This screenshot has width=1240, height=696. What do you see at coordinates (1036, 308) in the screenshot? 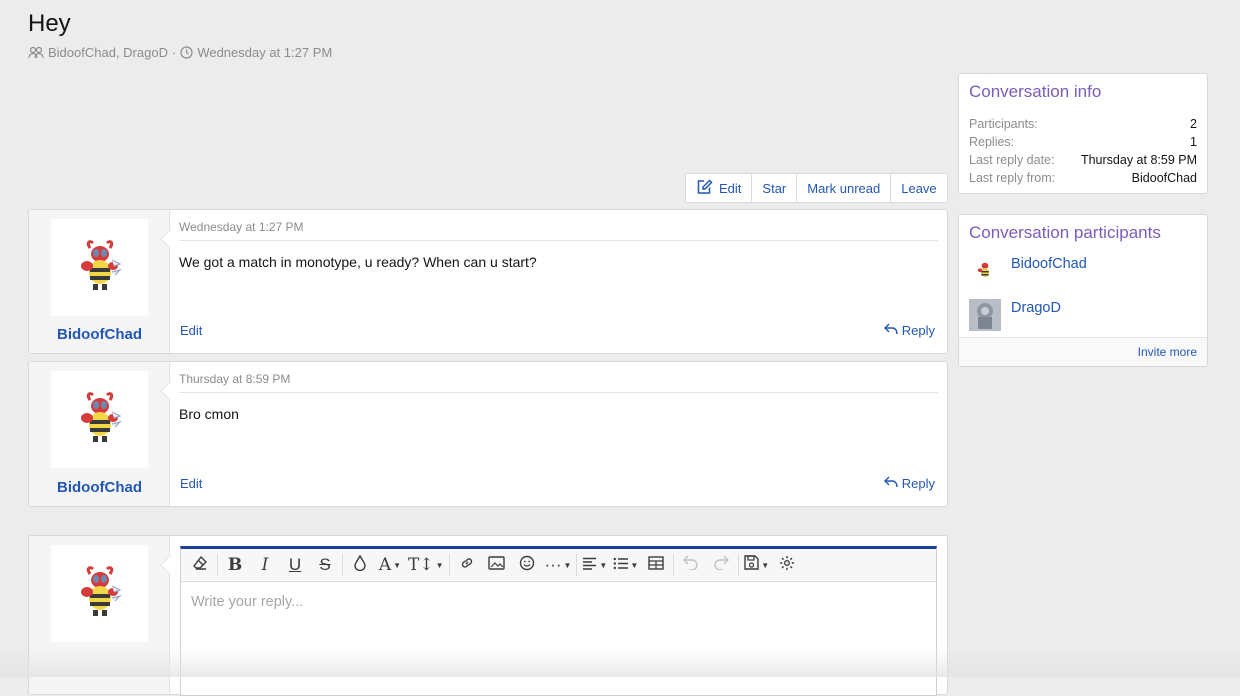
I see `participant-name: DragoD` at bounding box center [1036, 308].